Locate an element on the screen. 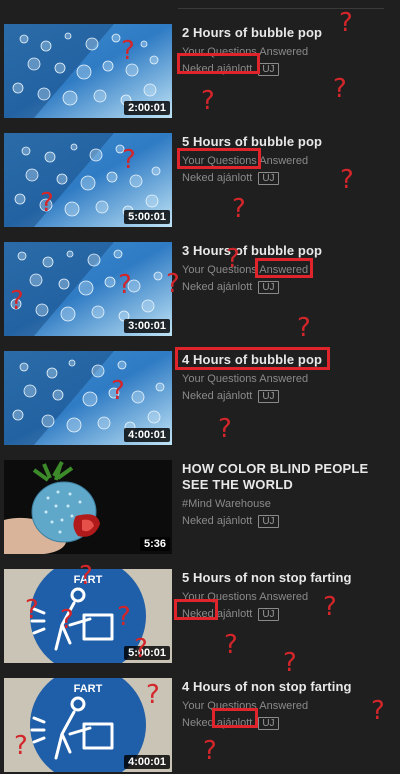  video-title: 5 Hours of bubble pop is located at coordinates (288, 142).